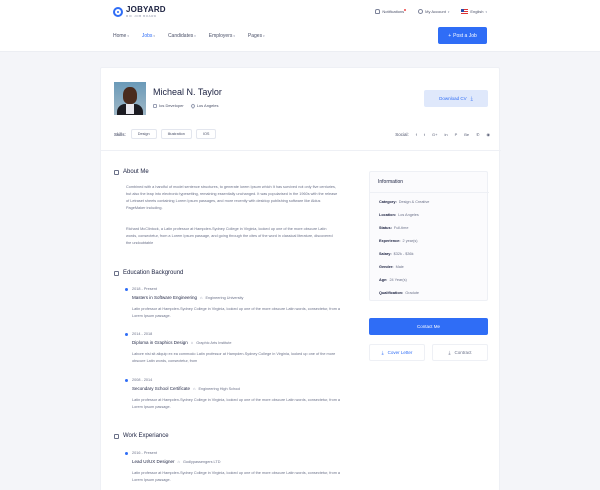  I want to click on candidate-name: Micheal N. Taylor, so click(187, 92).